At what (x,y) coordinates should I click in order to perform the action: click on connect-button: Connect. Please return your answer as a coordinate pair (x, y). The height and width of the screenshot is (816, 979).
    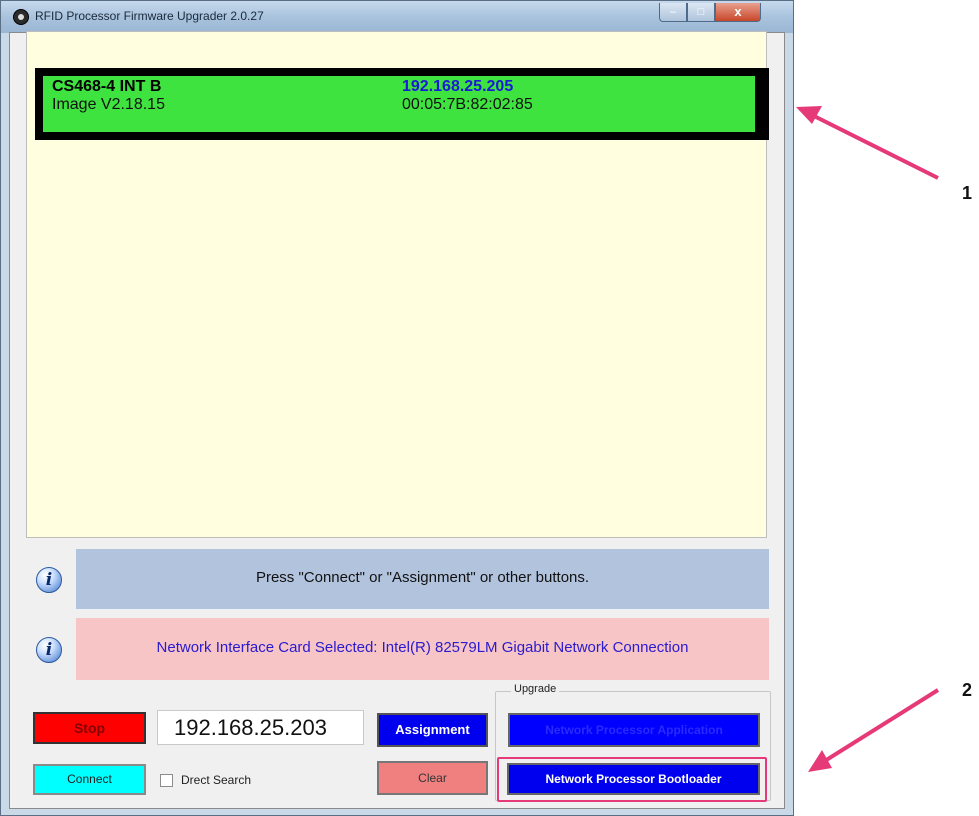
    Looking at the image, I should click on (89, 779).